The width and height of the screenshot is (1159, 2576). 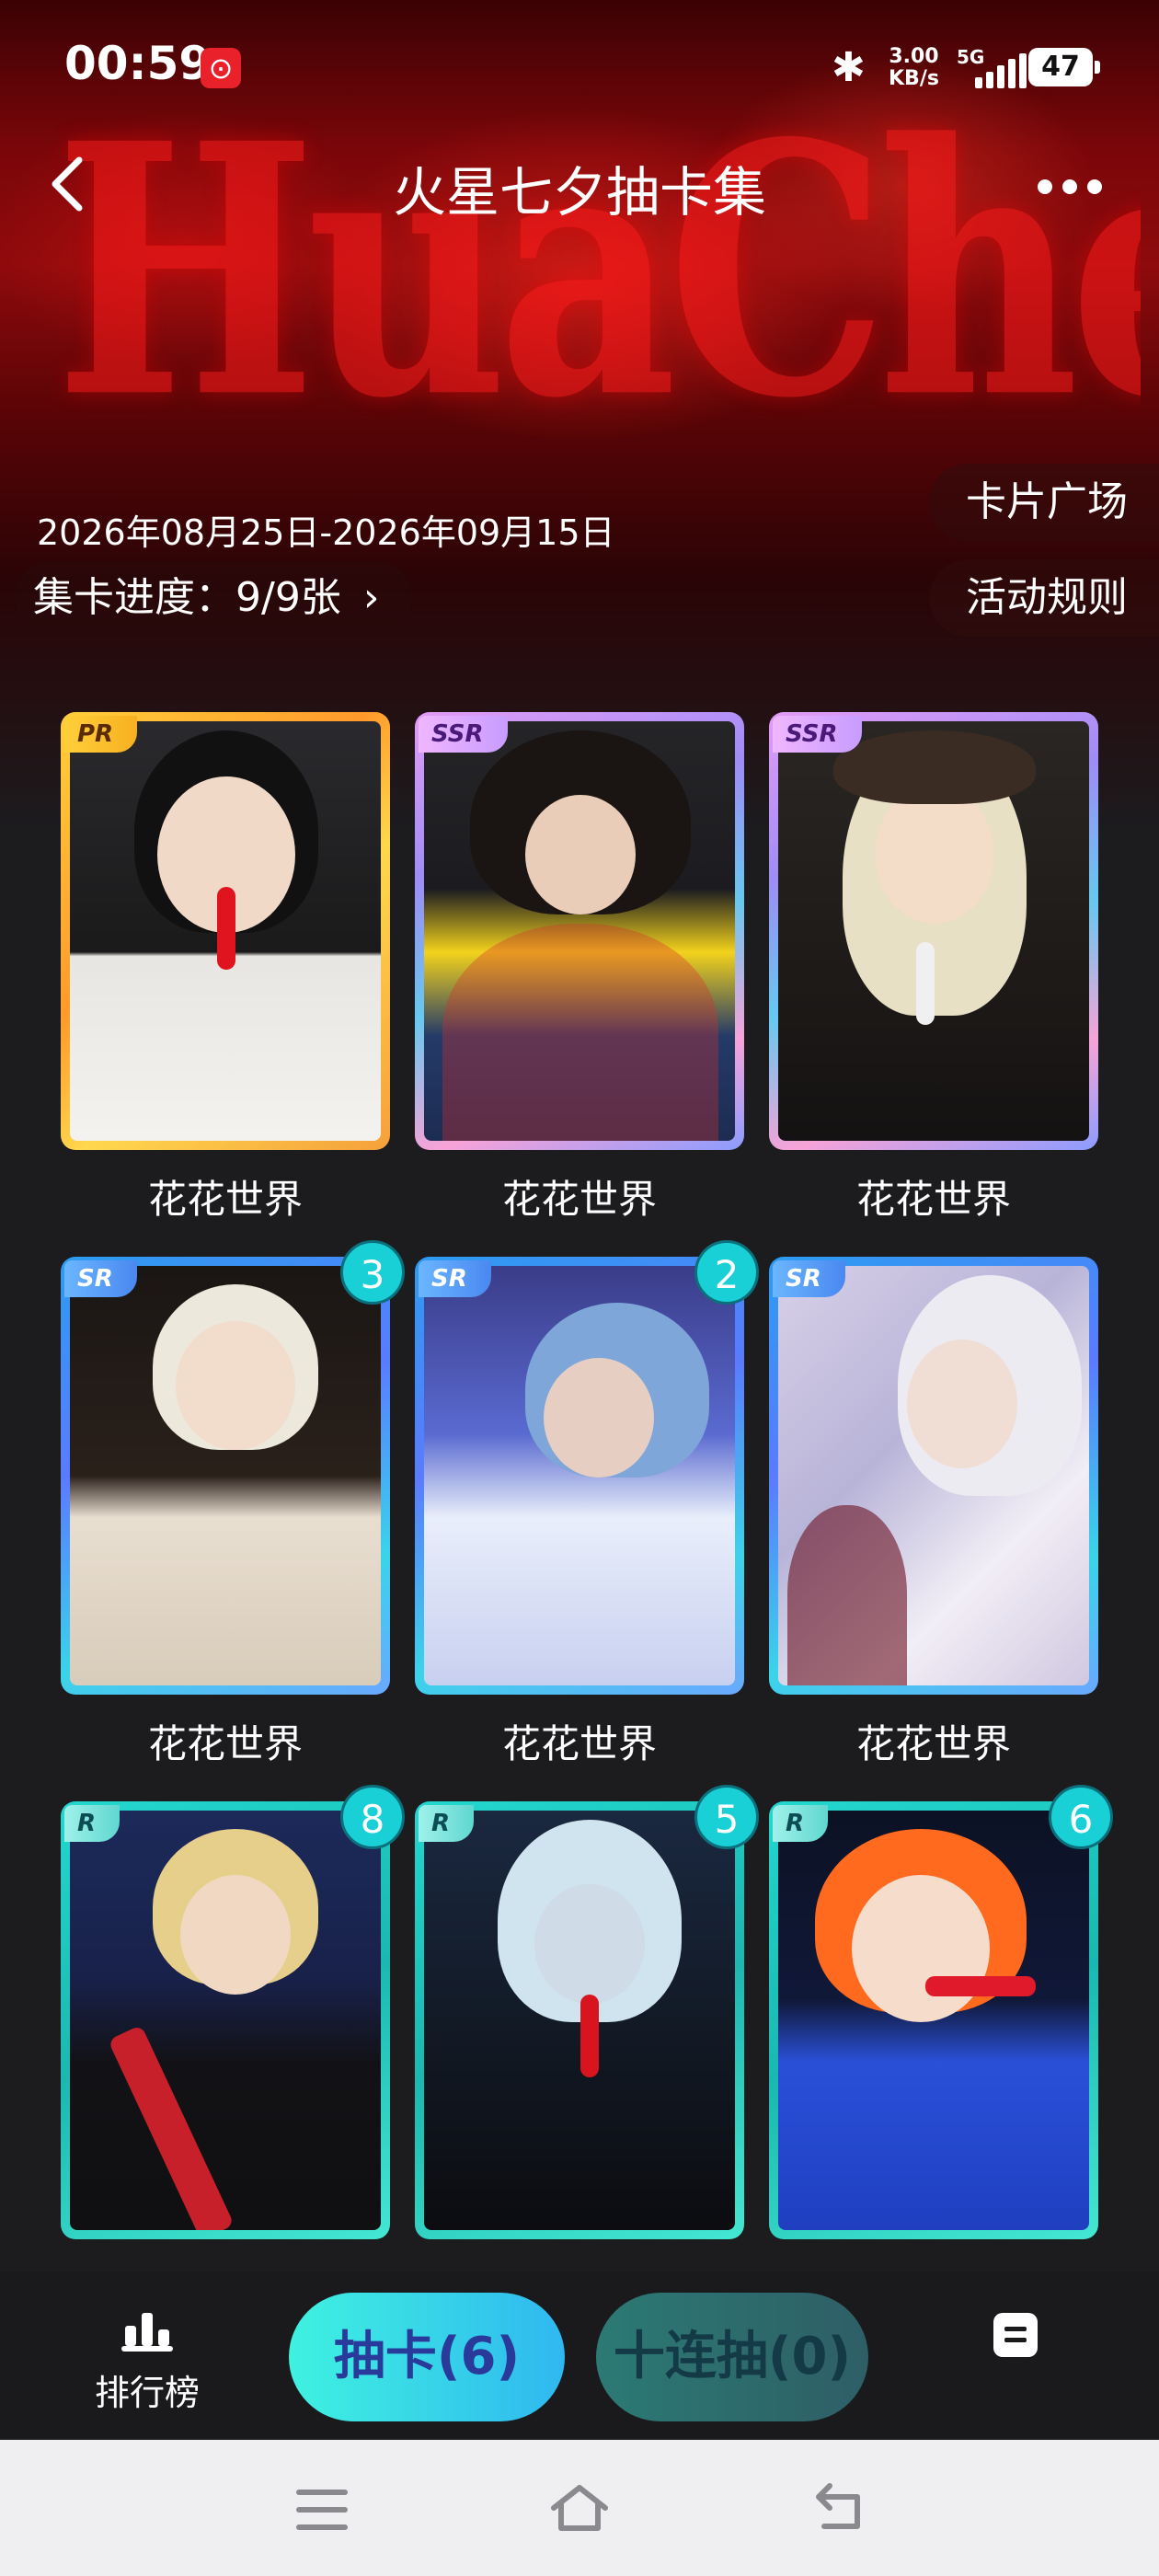 I want to click on leaderboard-button: 排行榜, so click(x=147, y=2362).